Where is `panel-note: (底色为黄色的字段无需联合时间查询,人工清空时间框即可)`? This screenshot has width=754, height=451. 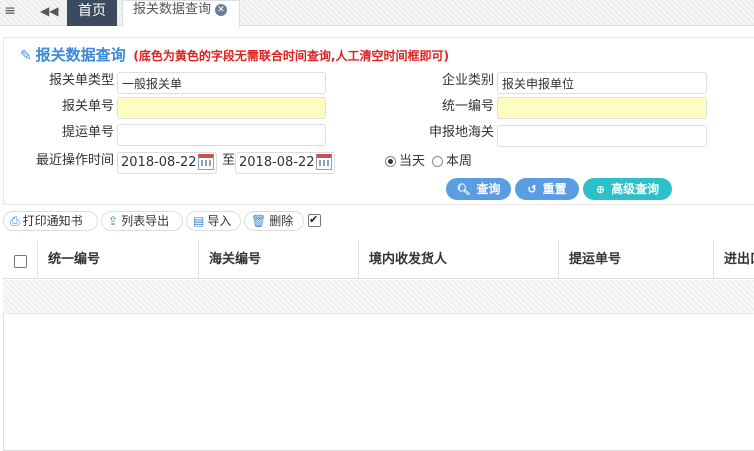
panel-note: (底色为黄色的字段无需联合时间查询,人工清空时间框即可) is located at coordinates (291, 56).